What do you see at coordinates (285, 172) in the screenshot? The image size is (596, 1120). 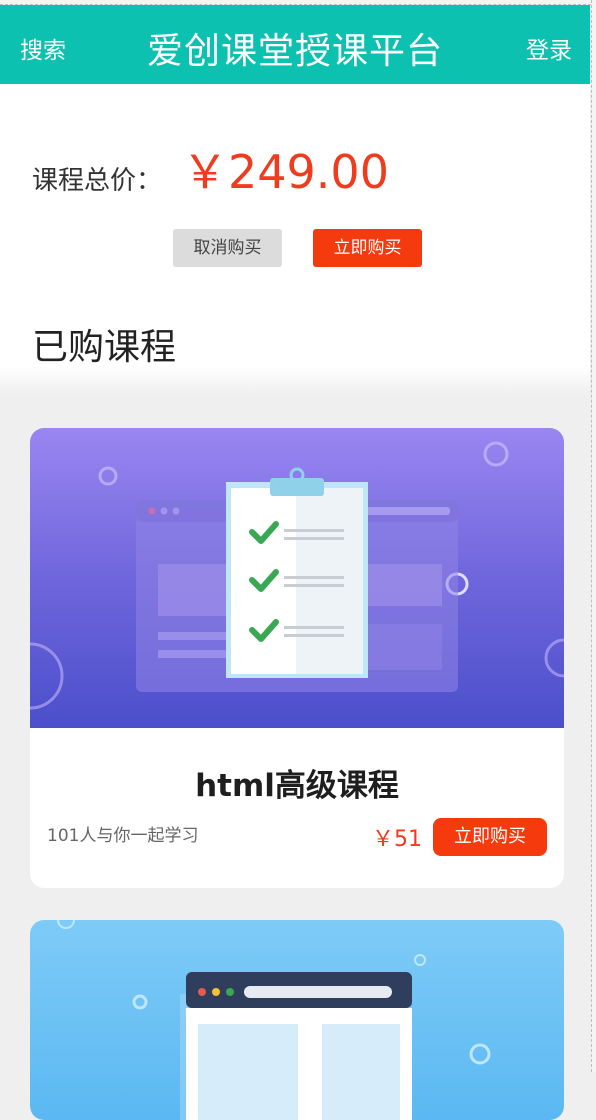 I see `total-price-value: ￥249.00` at bounding box center [285, 172].